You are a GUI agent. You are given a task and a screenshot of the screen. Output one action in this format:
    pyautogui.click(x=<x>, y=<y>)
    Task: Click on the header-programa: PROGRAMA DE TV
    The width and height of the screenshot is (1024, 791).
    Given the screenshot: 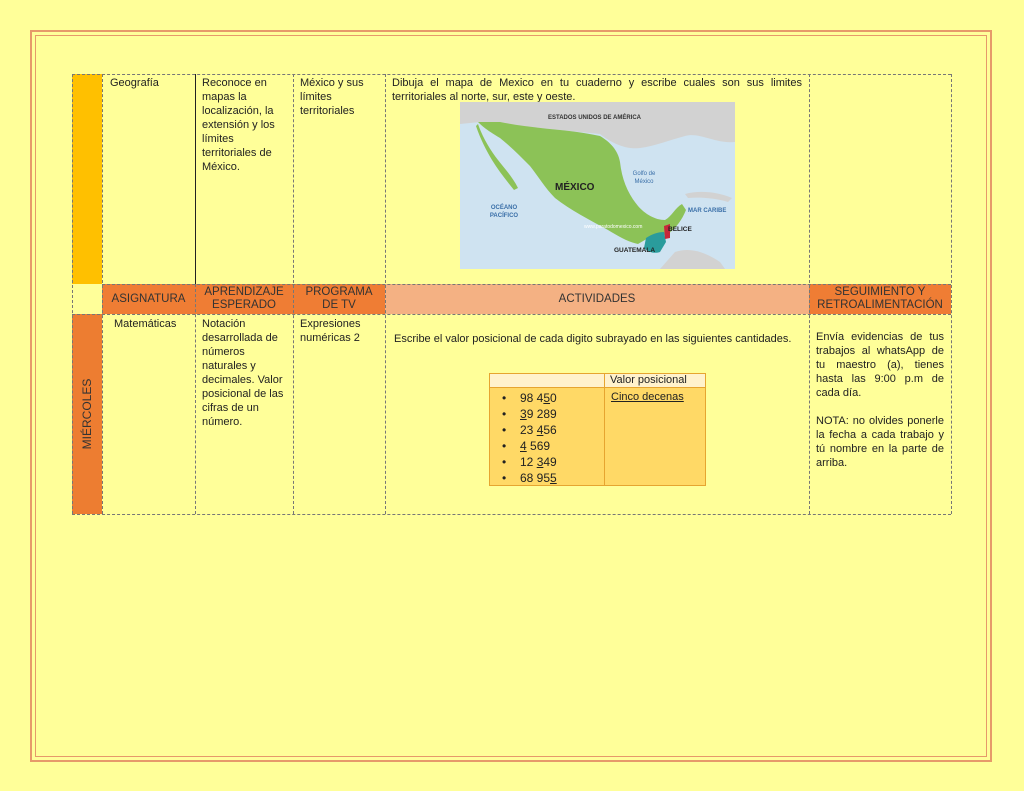 What is the action you would take?
    pyautogui.click(x=339, y=299)
    